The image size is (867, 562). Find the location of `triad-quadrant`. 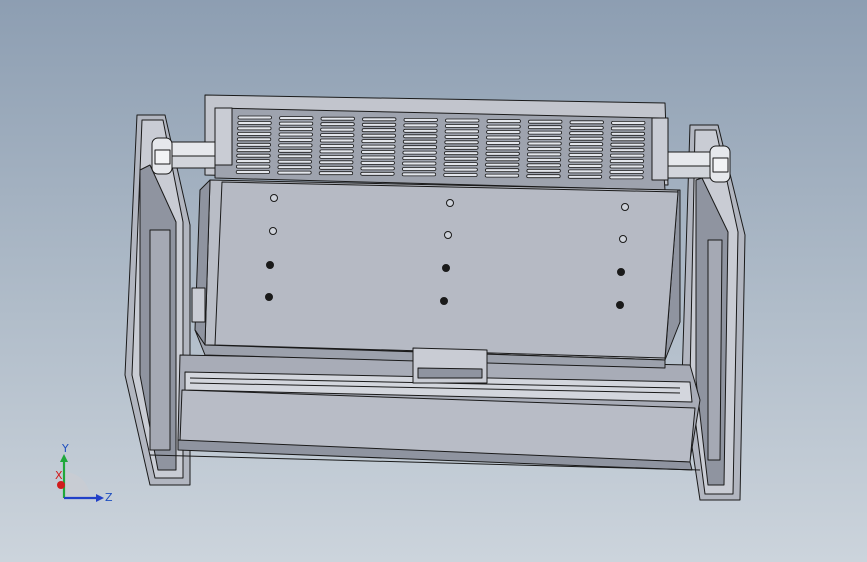

triad-quadrant is located at coordinates (77, 485).